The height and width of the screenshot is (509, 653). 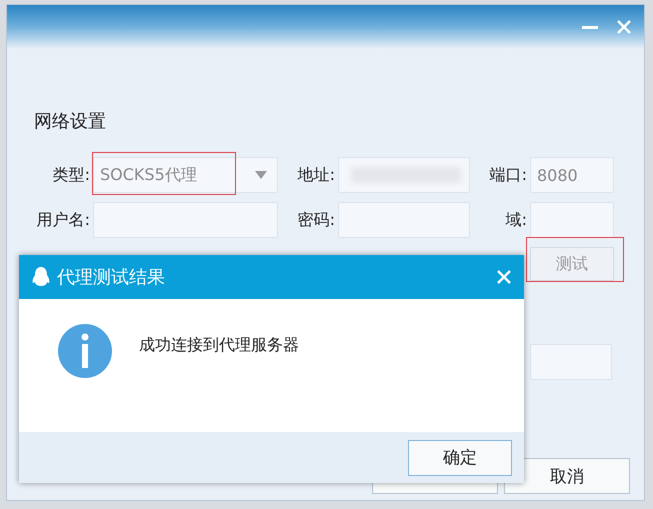 I want to click on dialog-message: 成功连接到代理服务器, so click(x=219, y=345).